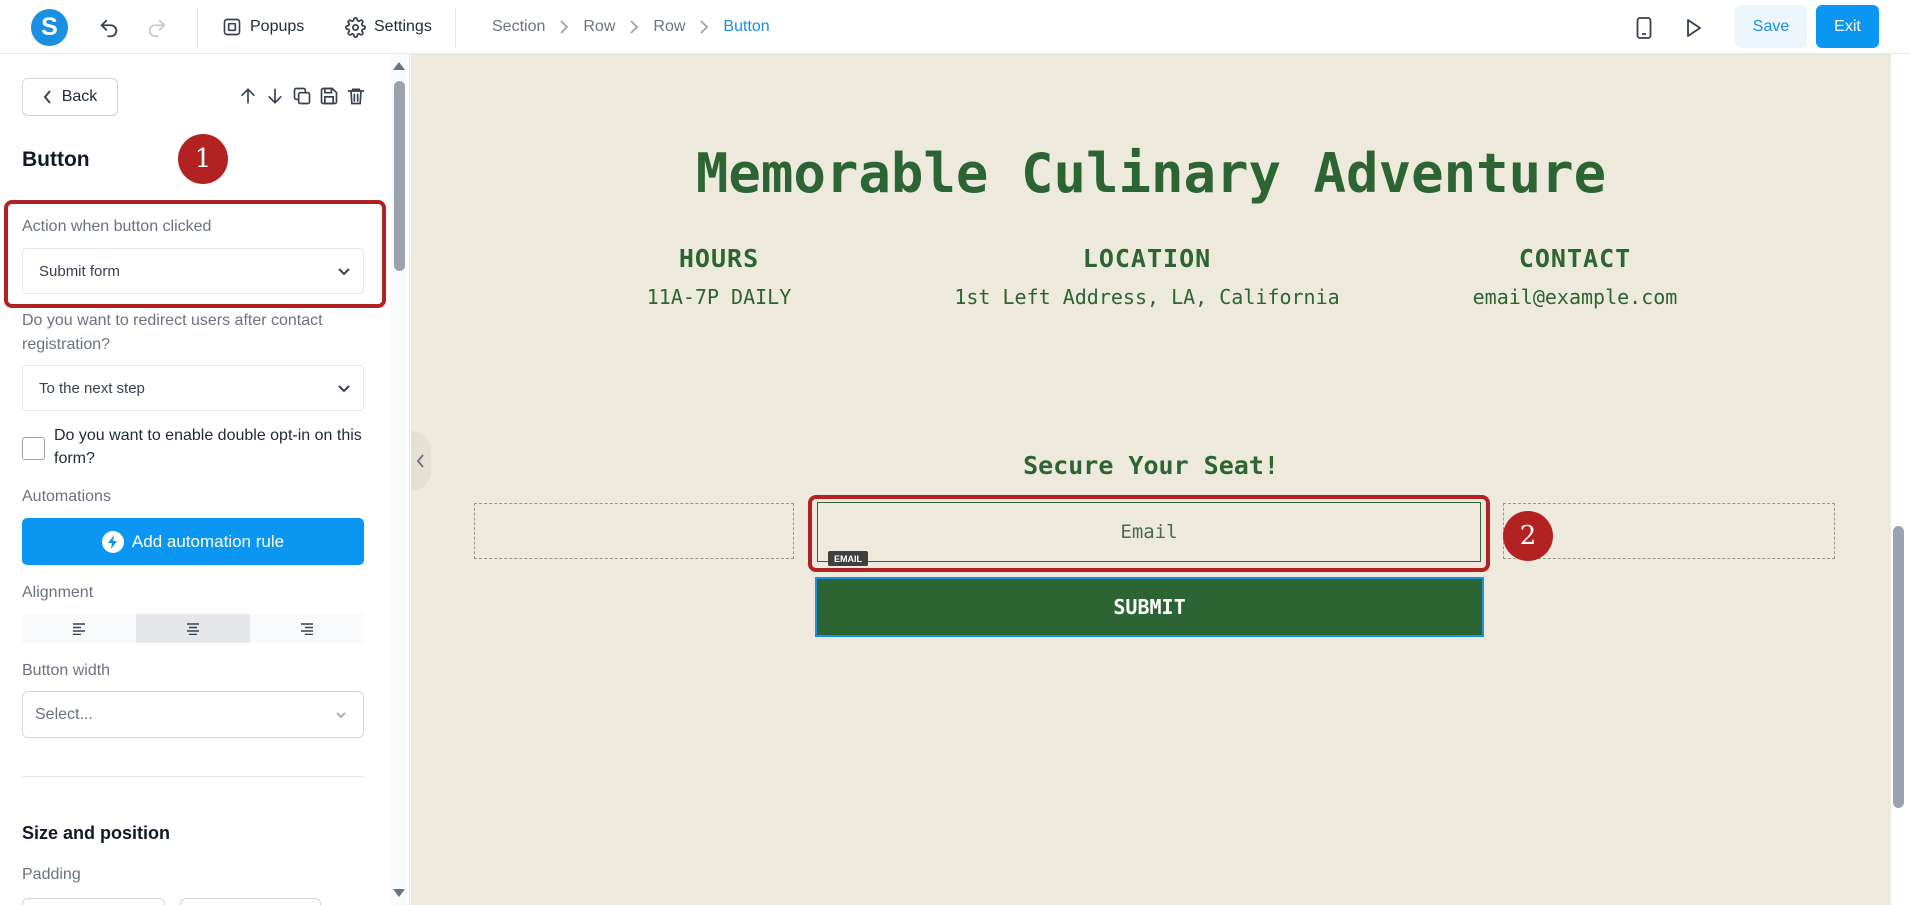  Describe the element at coordinates (848, 558) in the screenshot. I see `email-field-tag: EMAIL` at that location.